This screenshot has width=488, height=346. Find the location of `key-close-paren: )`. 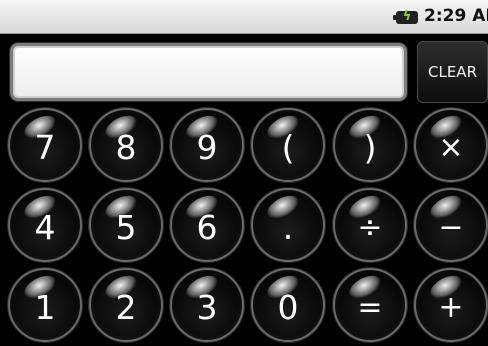

key-close-paren: ) is located at coordinates (370, 145).